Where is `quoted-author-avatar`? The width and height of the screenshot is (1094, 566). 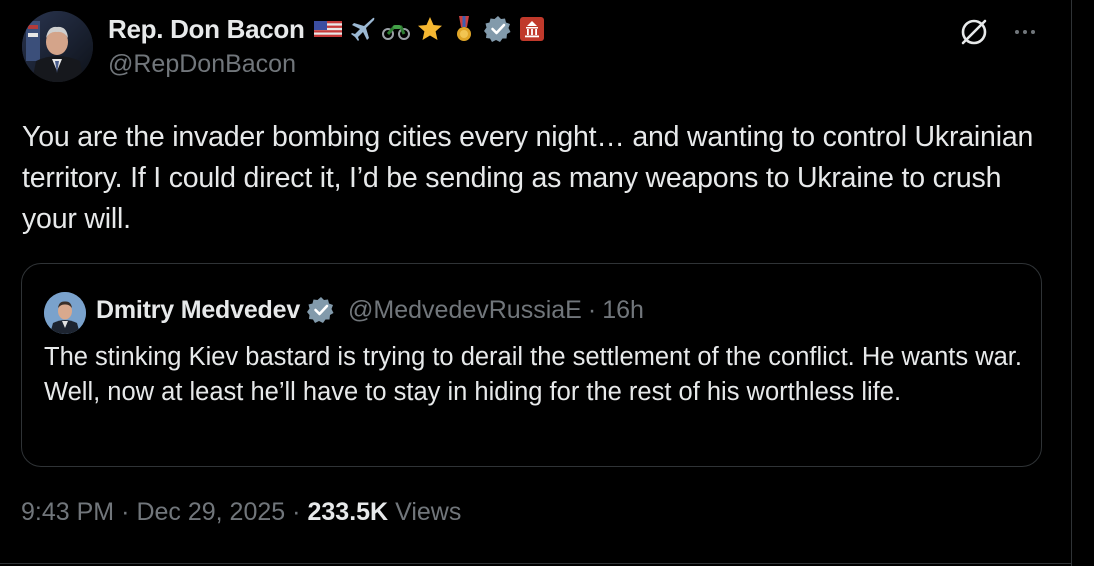
quoted-author-avatar is located at coordinates (65, 313).